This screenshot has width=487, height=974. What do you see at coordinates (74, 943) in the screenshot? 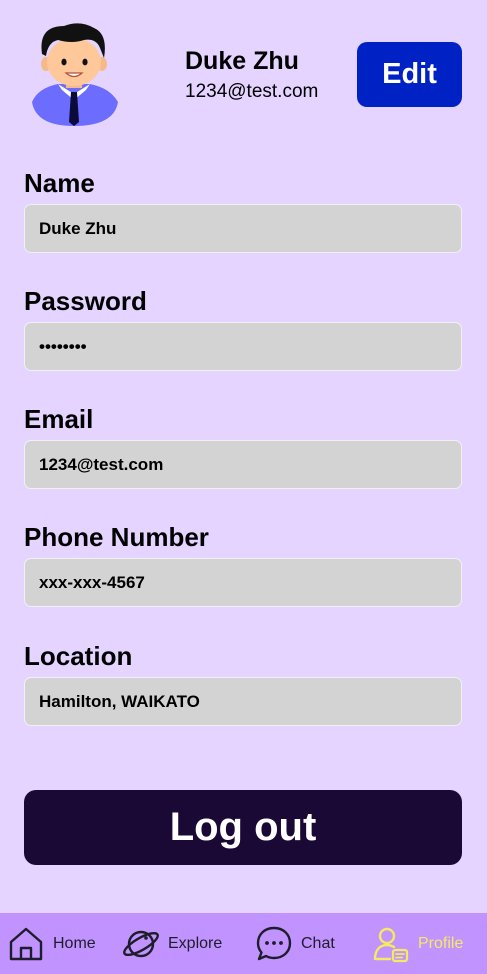
I see `nav-label: Home` at bounding box center [74, 943].